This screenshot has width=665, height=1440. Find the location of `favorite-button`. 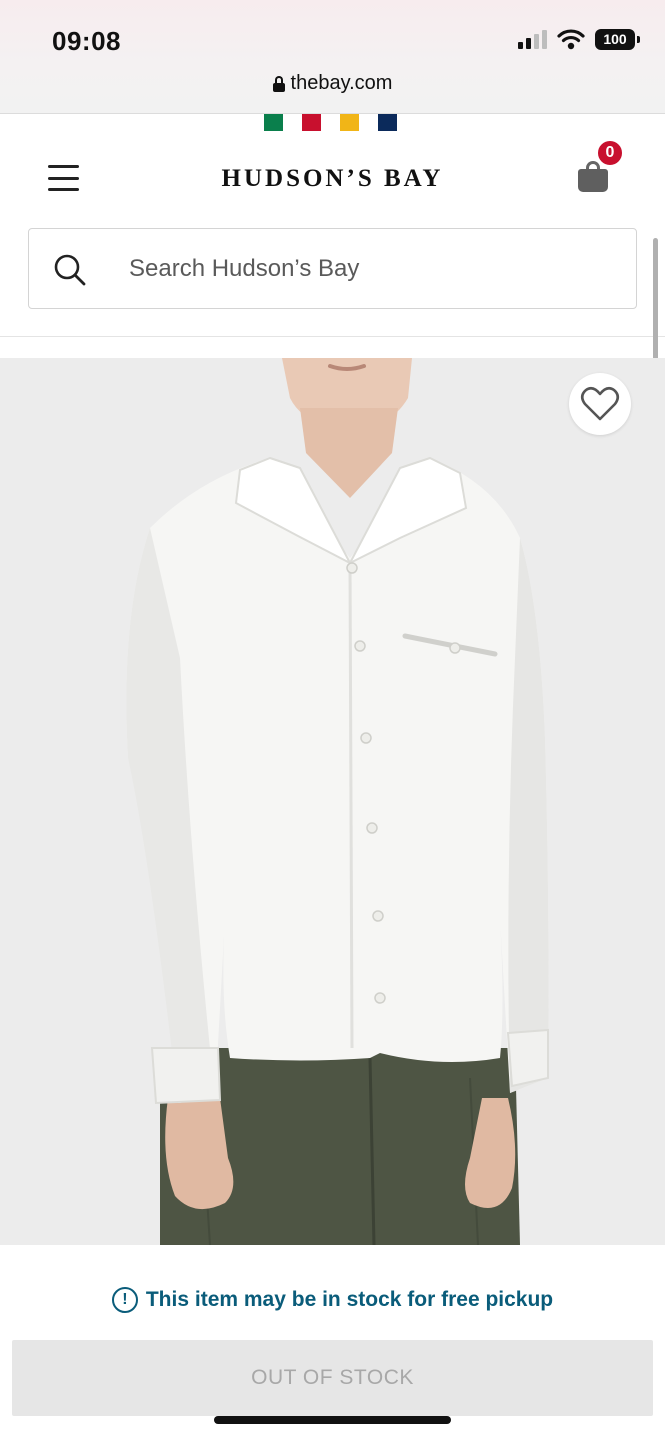

favorite-button is located at coordinates (600, 404).